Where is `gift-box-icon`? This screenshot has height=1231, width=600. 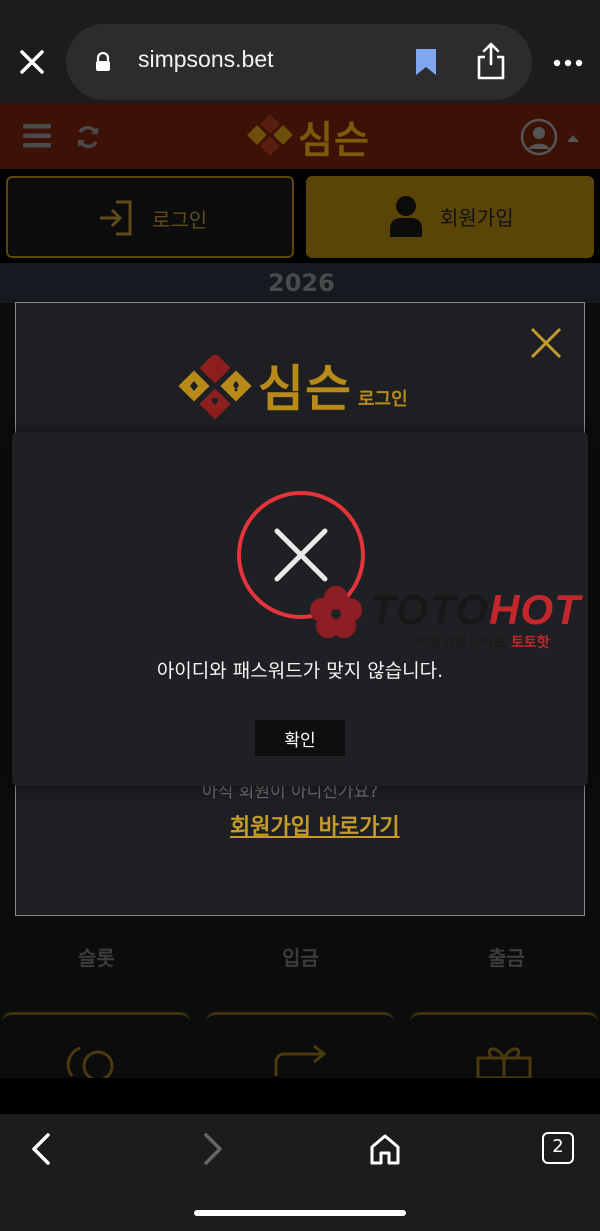 gift-box-icon is located at coordinates (504, 1062).